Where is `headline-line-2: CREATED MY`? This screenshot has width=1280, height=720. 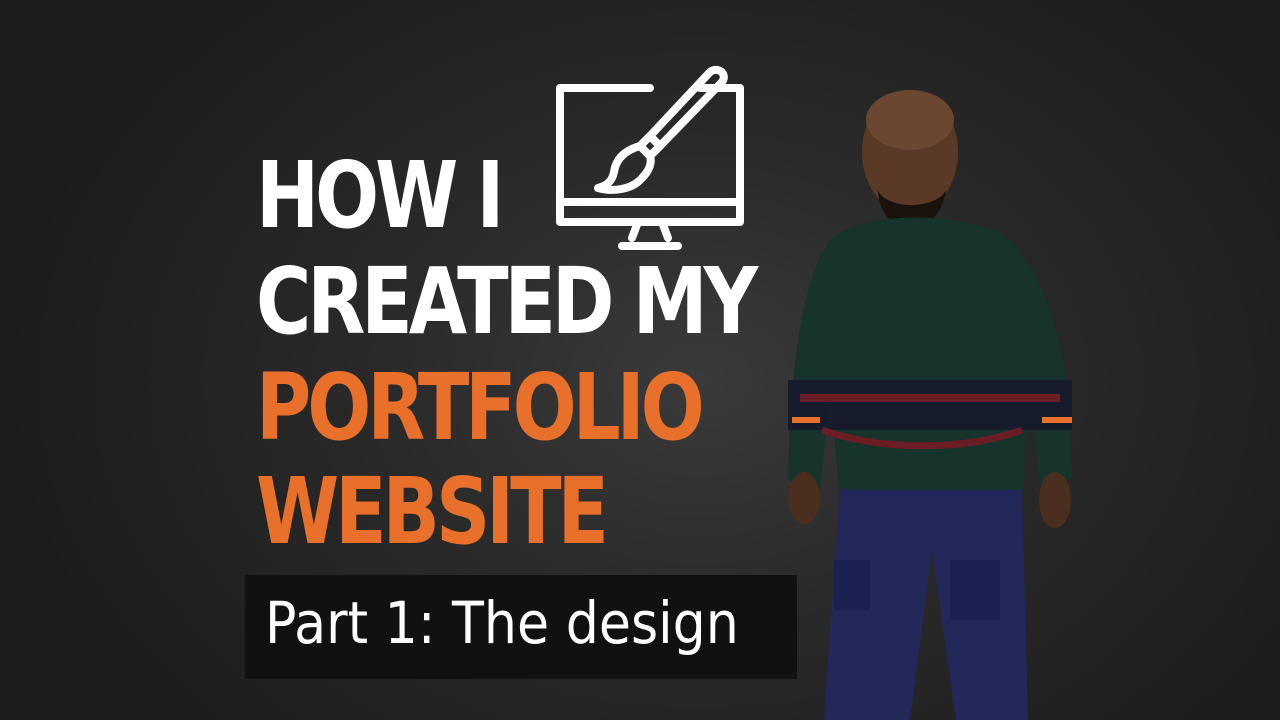 headline-line-2: CREATED MY is located at coordinates (507, 301).